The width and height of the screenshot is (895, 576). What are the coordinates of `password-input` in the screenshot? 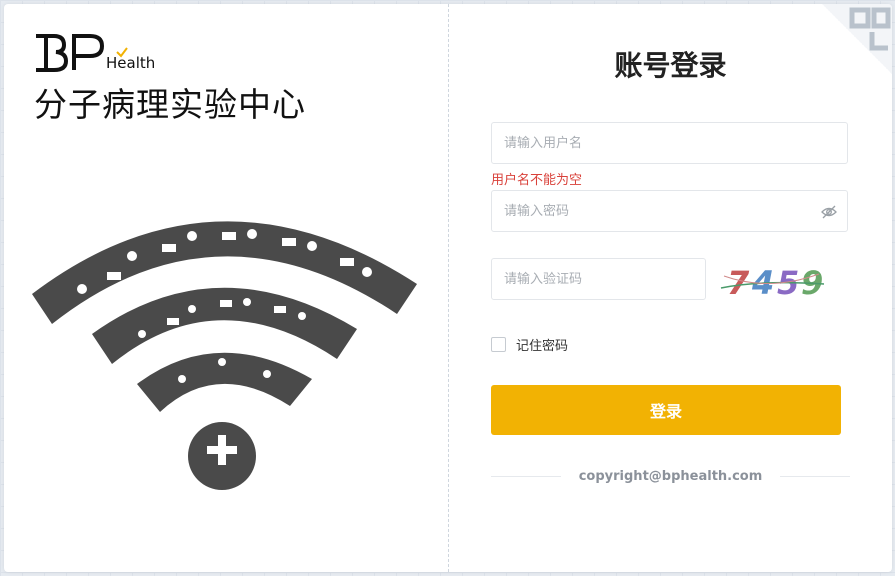 It's located at (669, 211).